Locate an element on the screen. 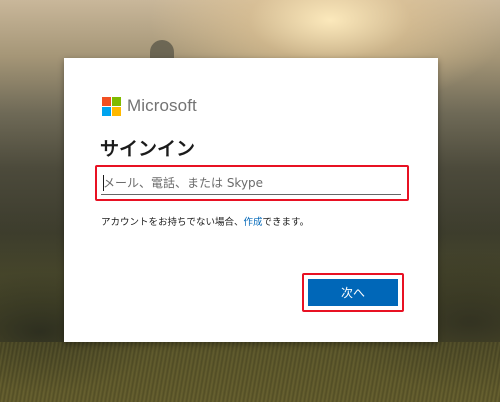 The width and height of the screenshot is (500, 402). logo-blue-square is located at coordinates (106, 111).